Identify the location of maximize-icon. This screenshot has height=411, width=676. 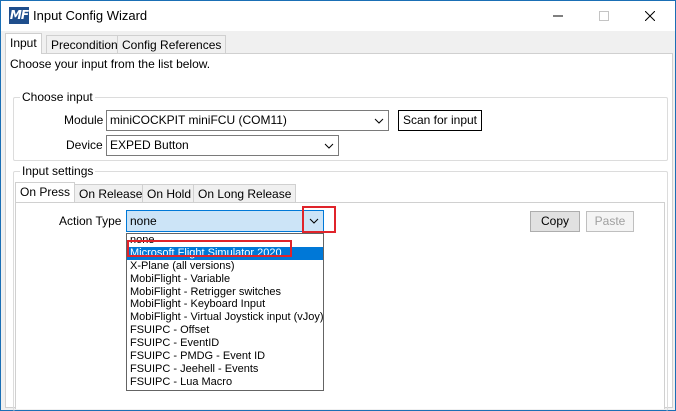
(604, 16).